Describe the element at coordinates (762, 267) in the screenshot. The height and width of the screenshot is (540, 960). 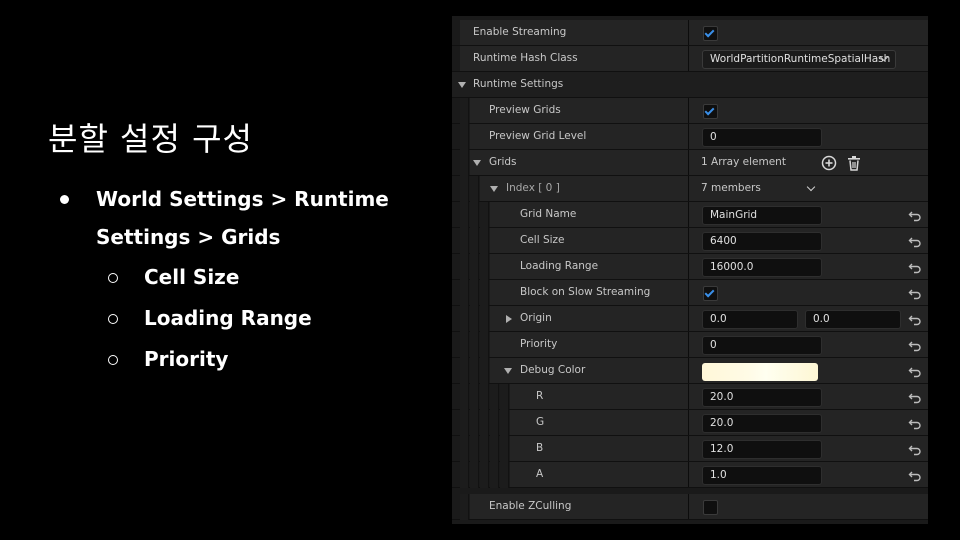
I see `loading-range-input: 16000.0` at that location.